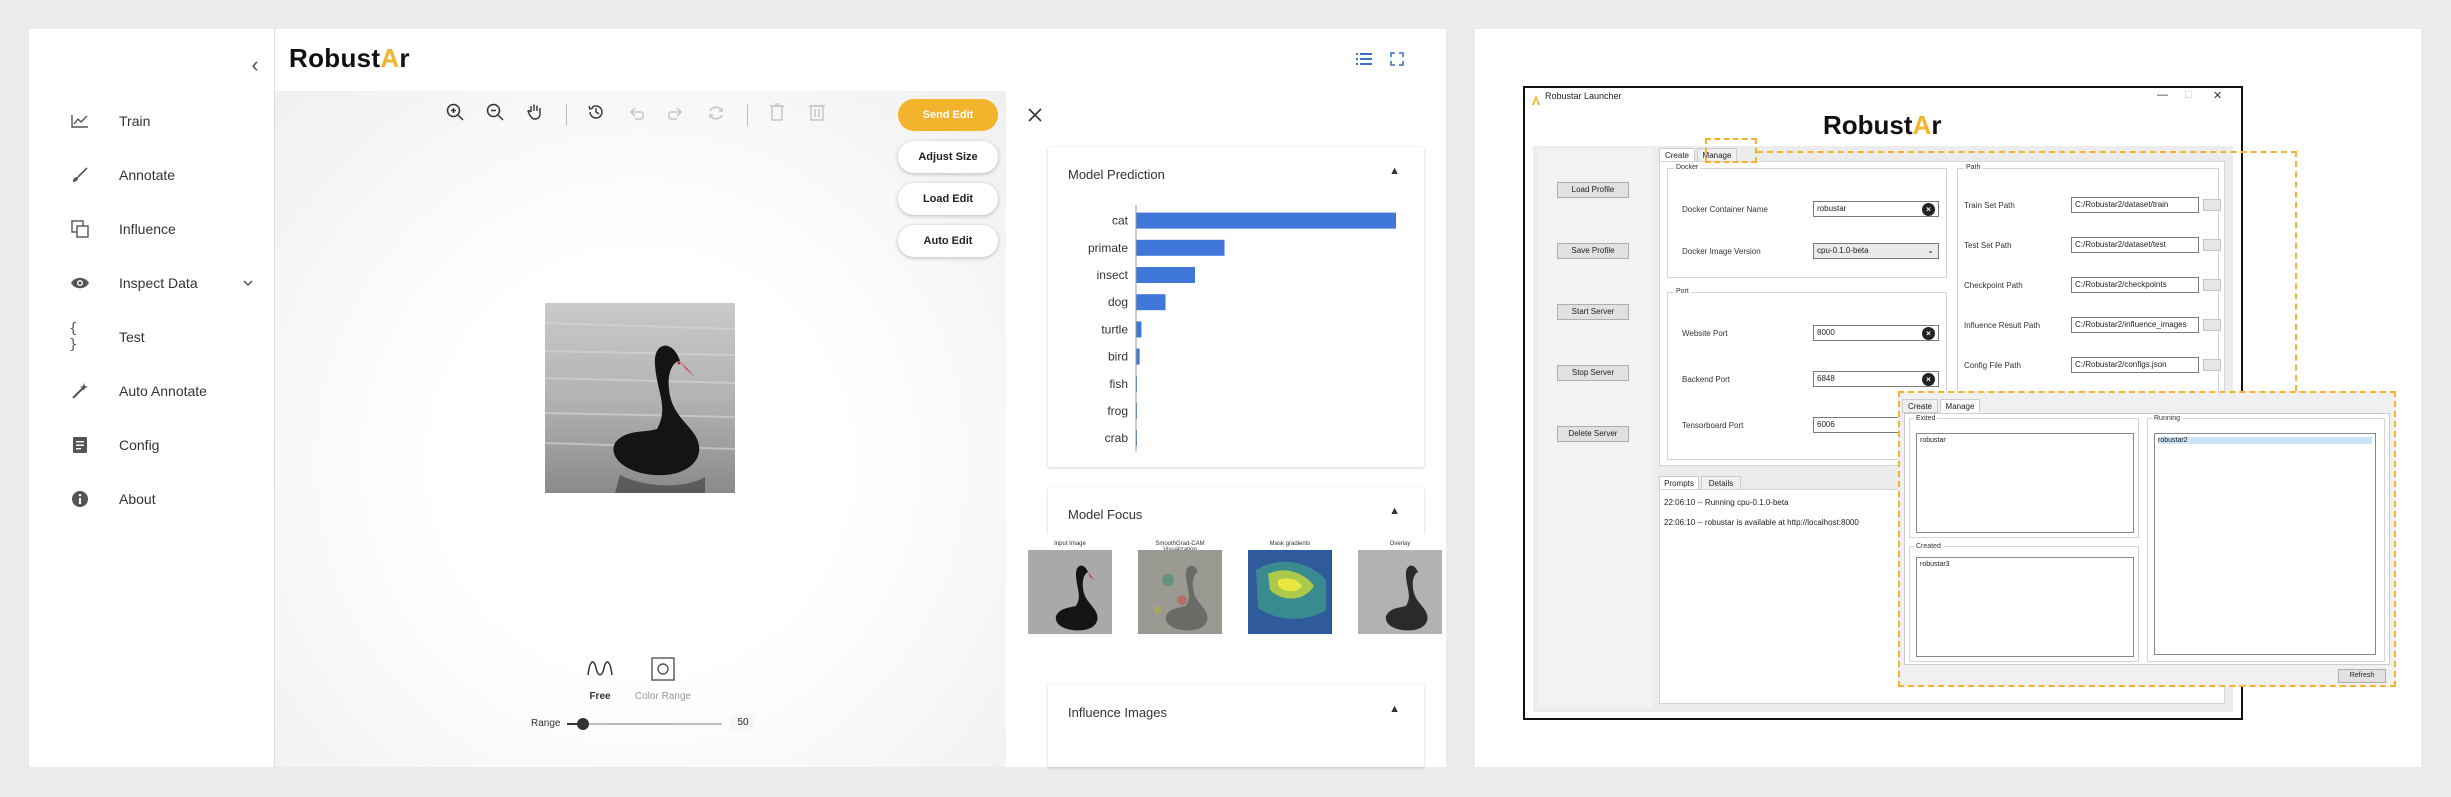 Image resolution: width=2451 pixels, height=797 pixels. Describe the element at coordinates (151, 445) in the screenshot. I see `sidebar-item-config: Config` at that location.